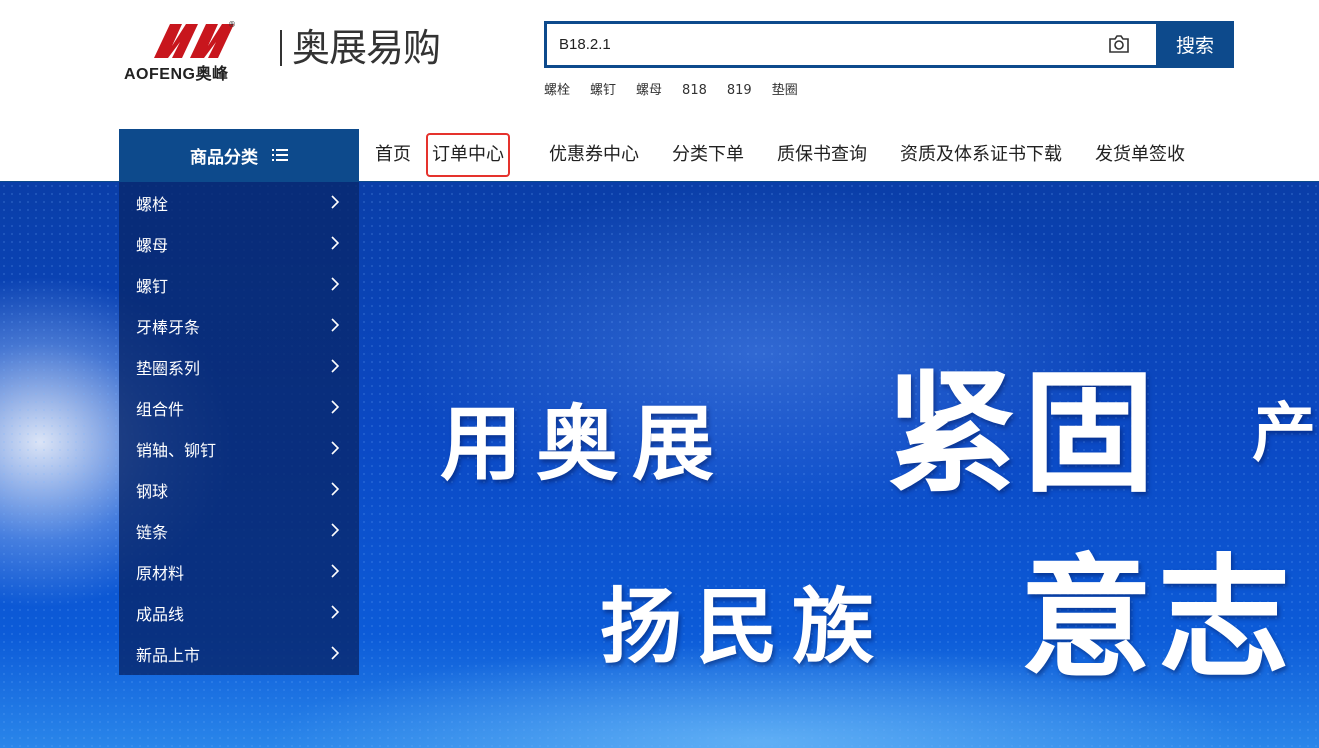 The height and width of the screenshot is (748, 1319). What do you see at coordinates (468, 155) in the screenshot?
I see `nav-order-center: 订单中心` at bounding box center [468, 155].